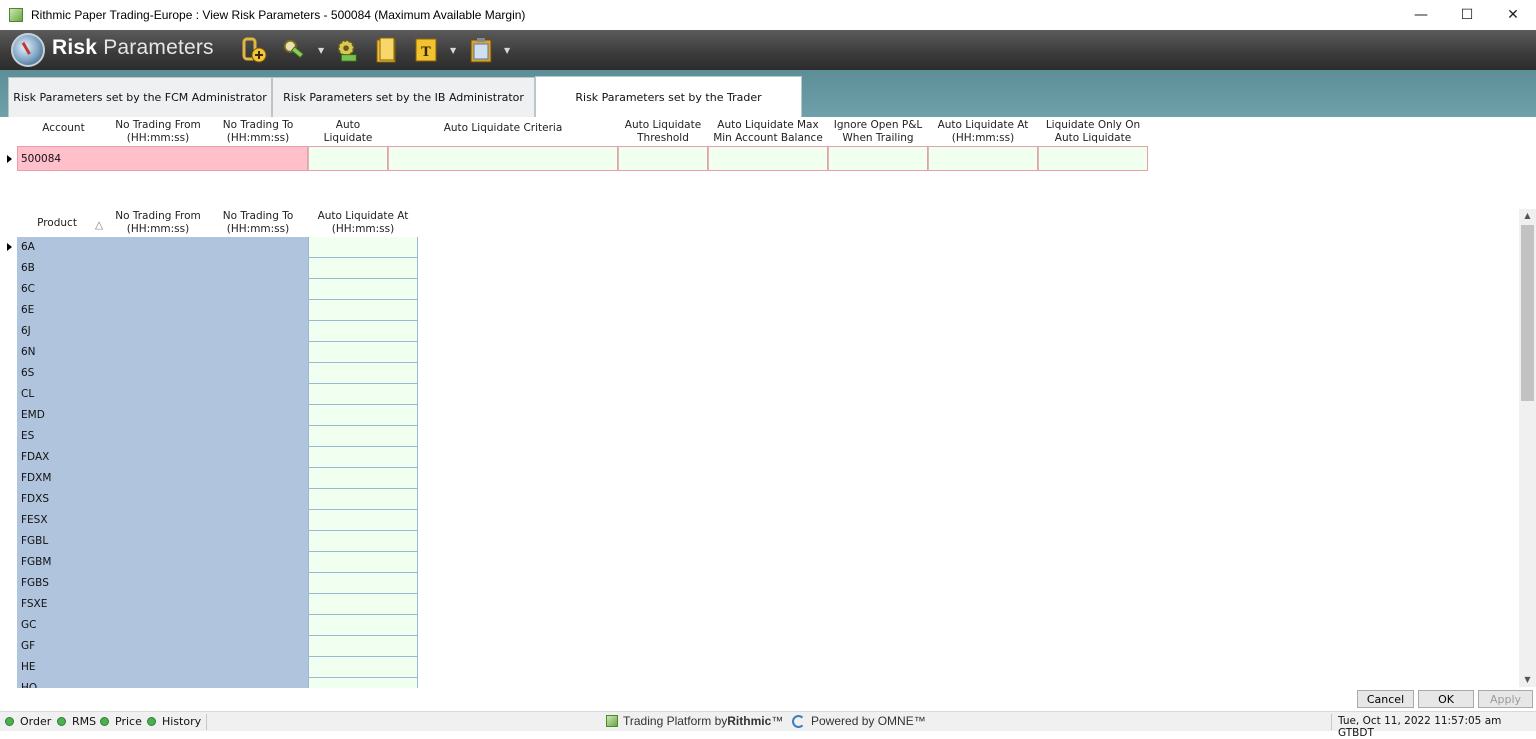 The height and width of the screenshot is (739, 1536). Describe the element at coordinates (1513, 15) in the screenshot. I see `close-button: ✕` at that location.